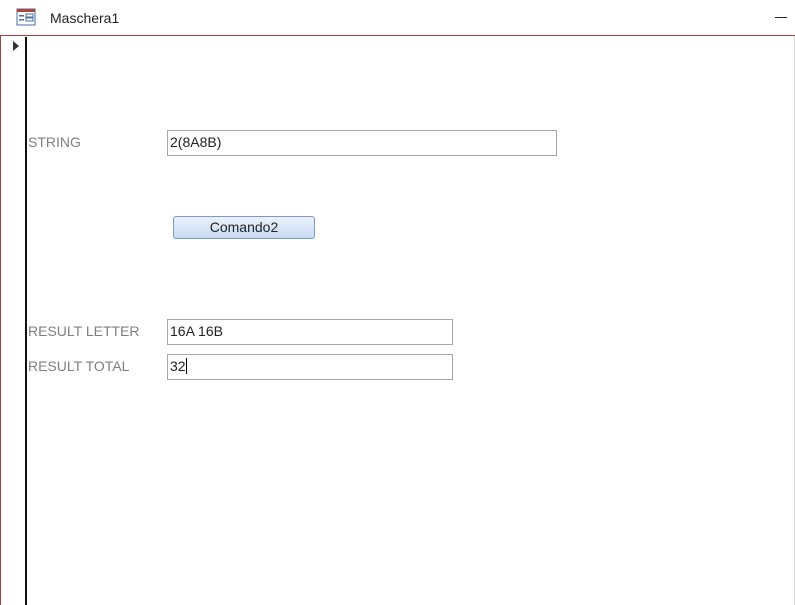  Describe the element at coordinates (16, 46) in the screenshot. I see `record-selector-arrow-icon` at that location.